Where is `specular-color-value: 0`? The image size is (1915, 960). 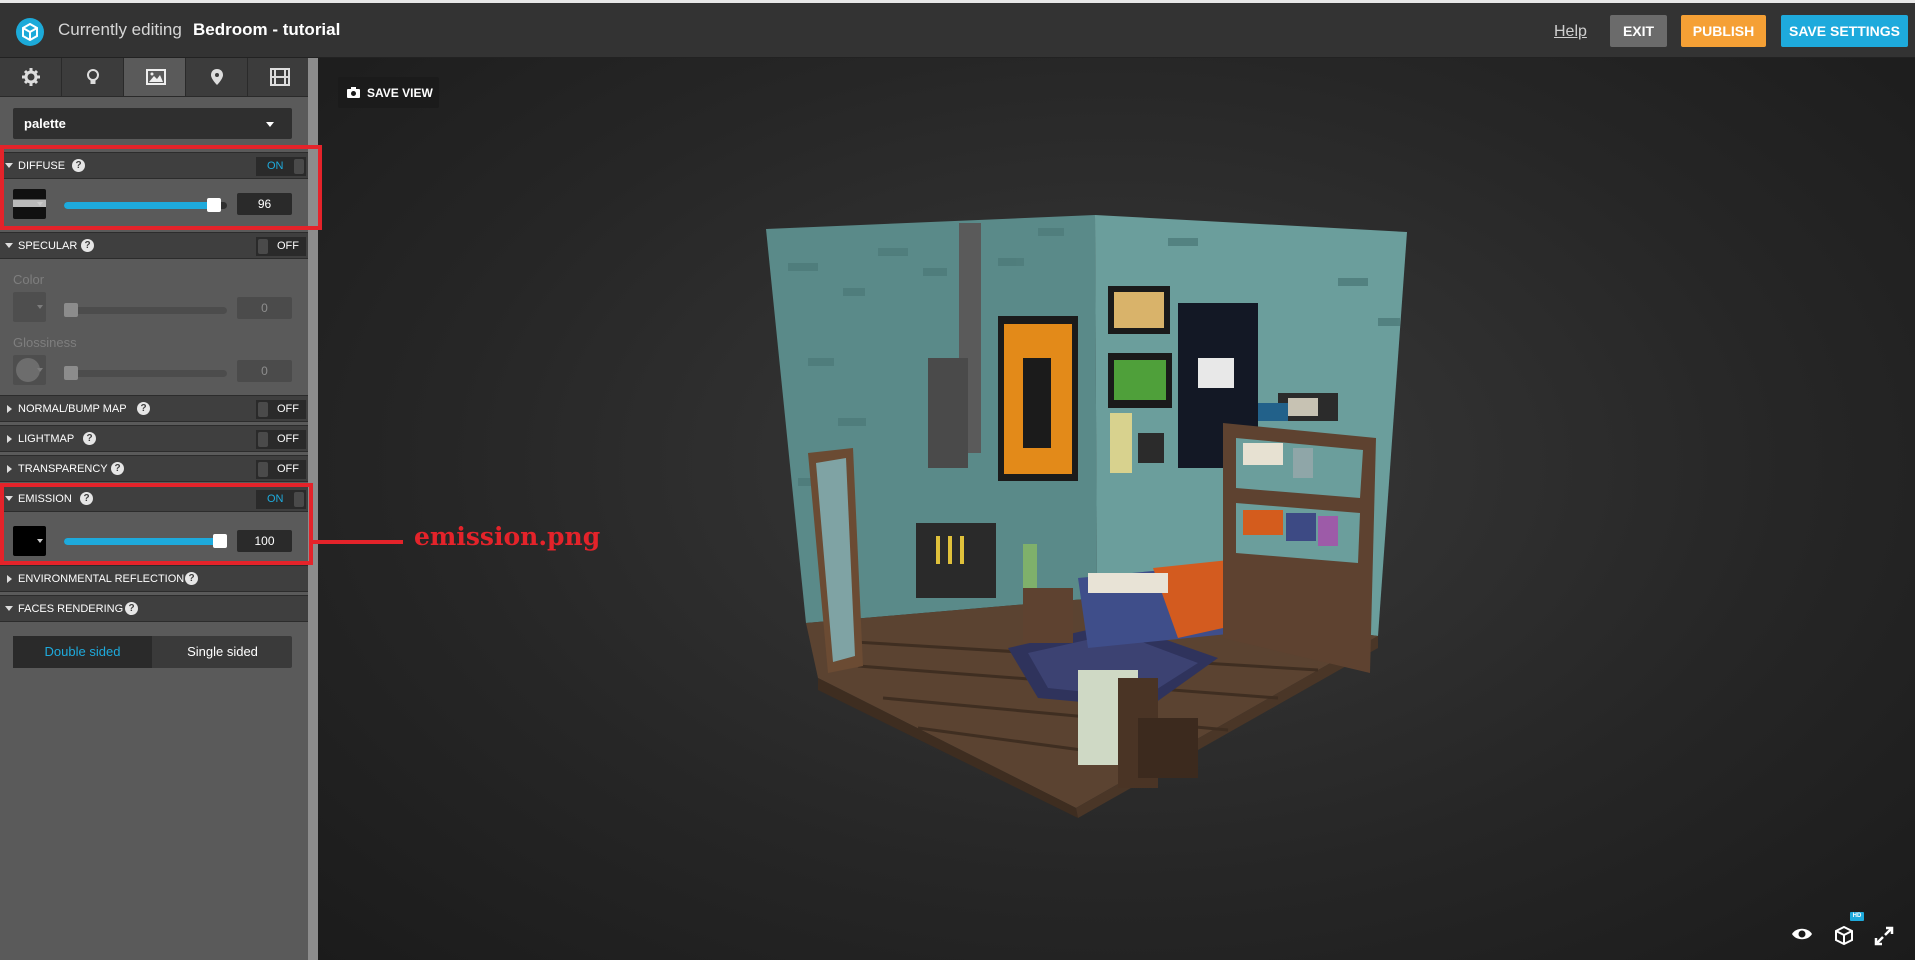
specular-color-value: 0 is located at coordinates (264, 308).